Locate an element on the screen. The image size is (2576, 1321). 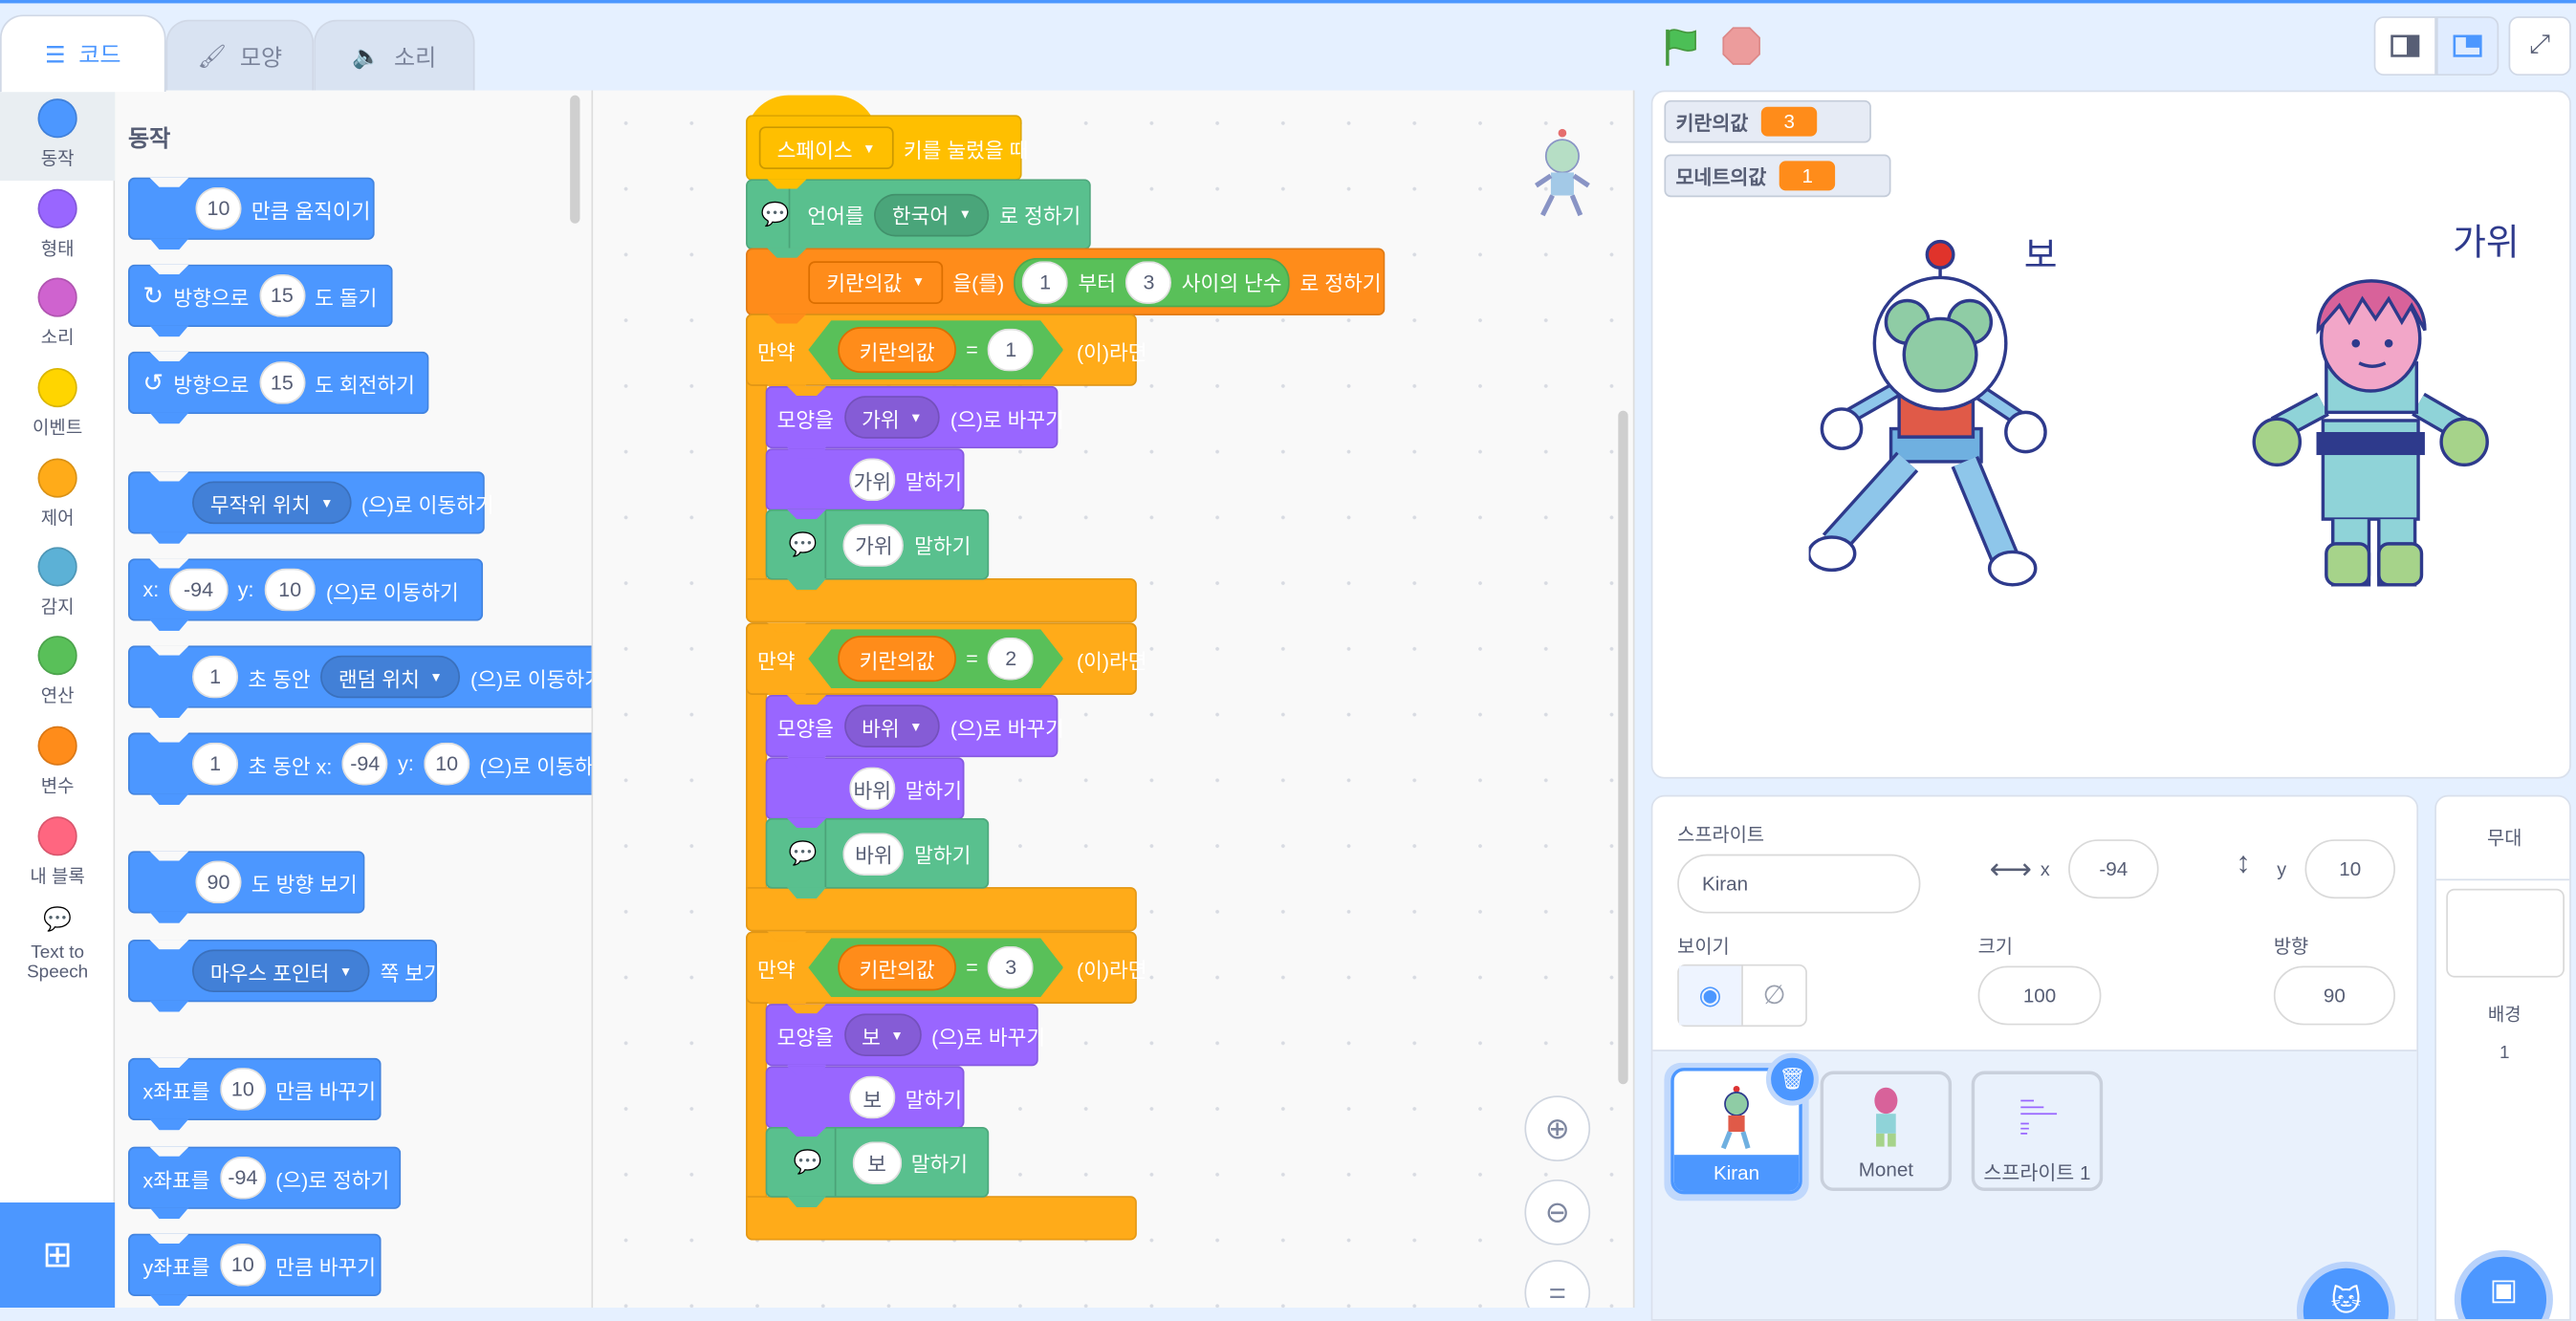
set-variable-block: 키란의값 ▼ 을(를) 1 부터 3 사이의 난수 로 정하기 is located at coordinates (1066, 281).